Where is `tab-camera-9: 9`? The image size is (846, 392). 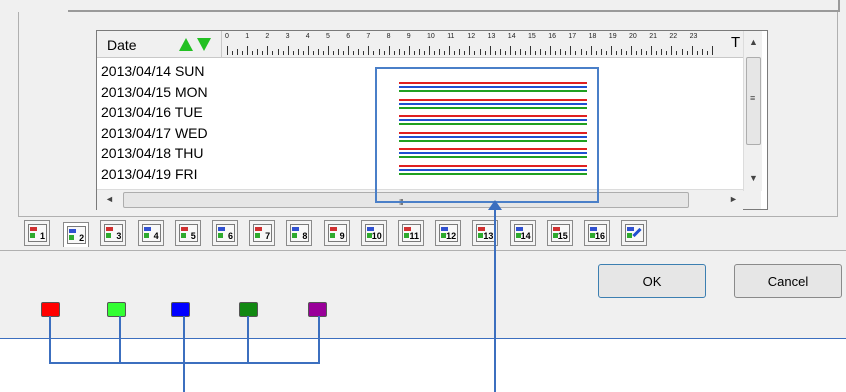 tab-camera-9: 9 is located at coordinates (336, 233).